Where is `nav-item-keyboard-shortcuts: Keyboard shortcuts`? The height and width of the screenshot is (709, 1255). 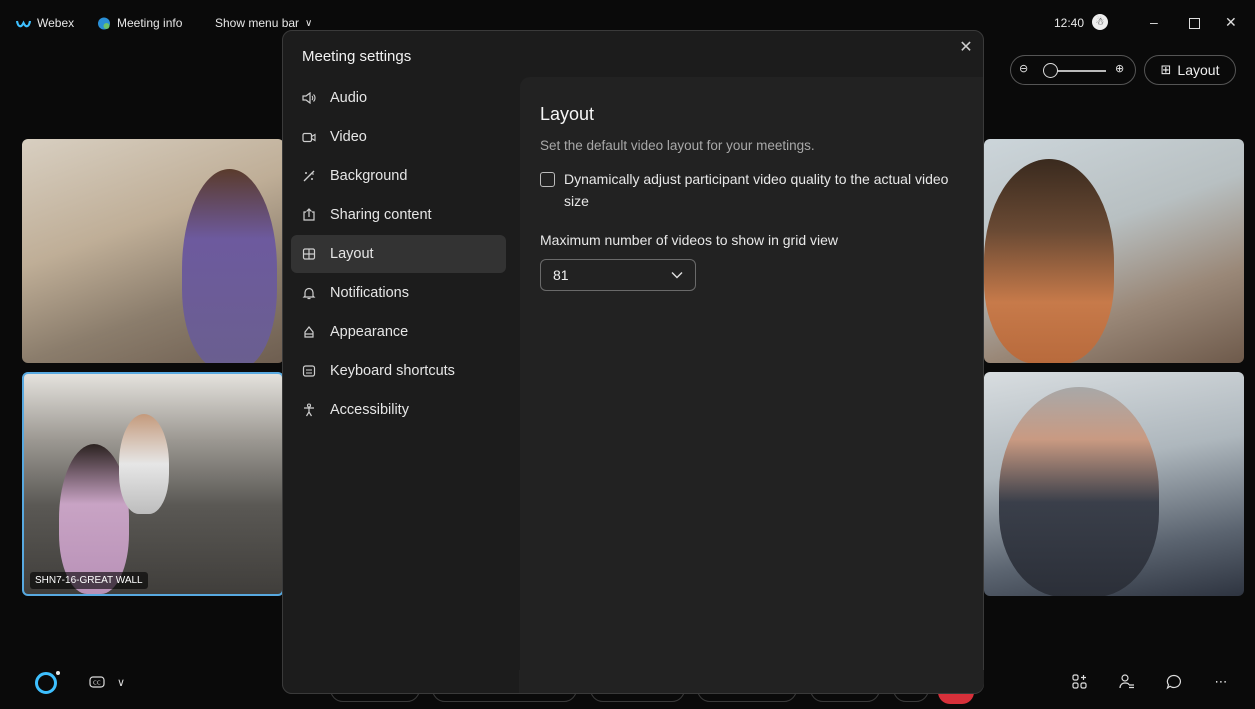
nav-item-keyboard-shortcuts: Keyboard shortcuts is located at coordinates (398, 371).